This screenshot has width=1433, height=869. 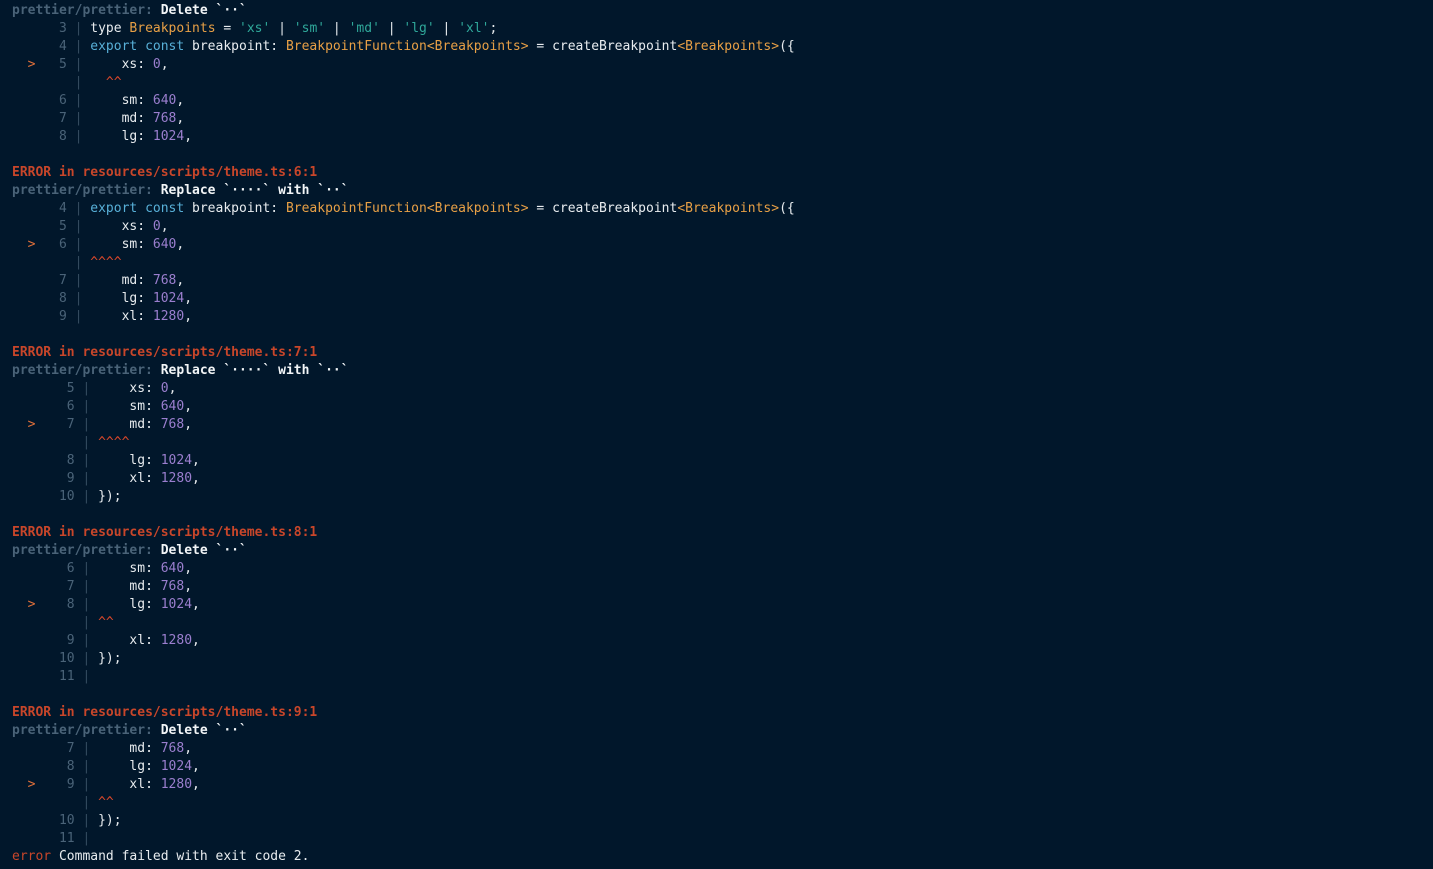 I want to click on code-token: <Breakpoints>, so click(x=728, y=208).